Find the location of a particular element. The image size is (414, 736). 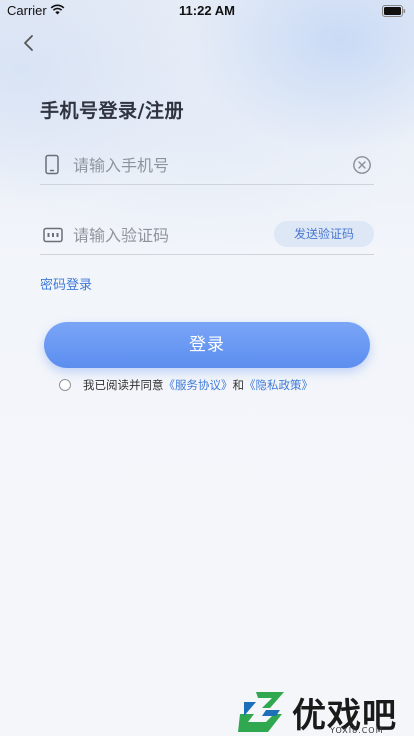

phone-field is located at coordinates (207, 165).